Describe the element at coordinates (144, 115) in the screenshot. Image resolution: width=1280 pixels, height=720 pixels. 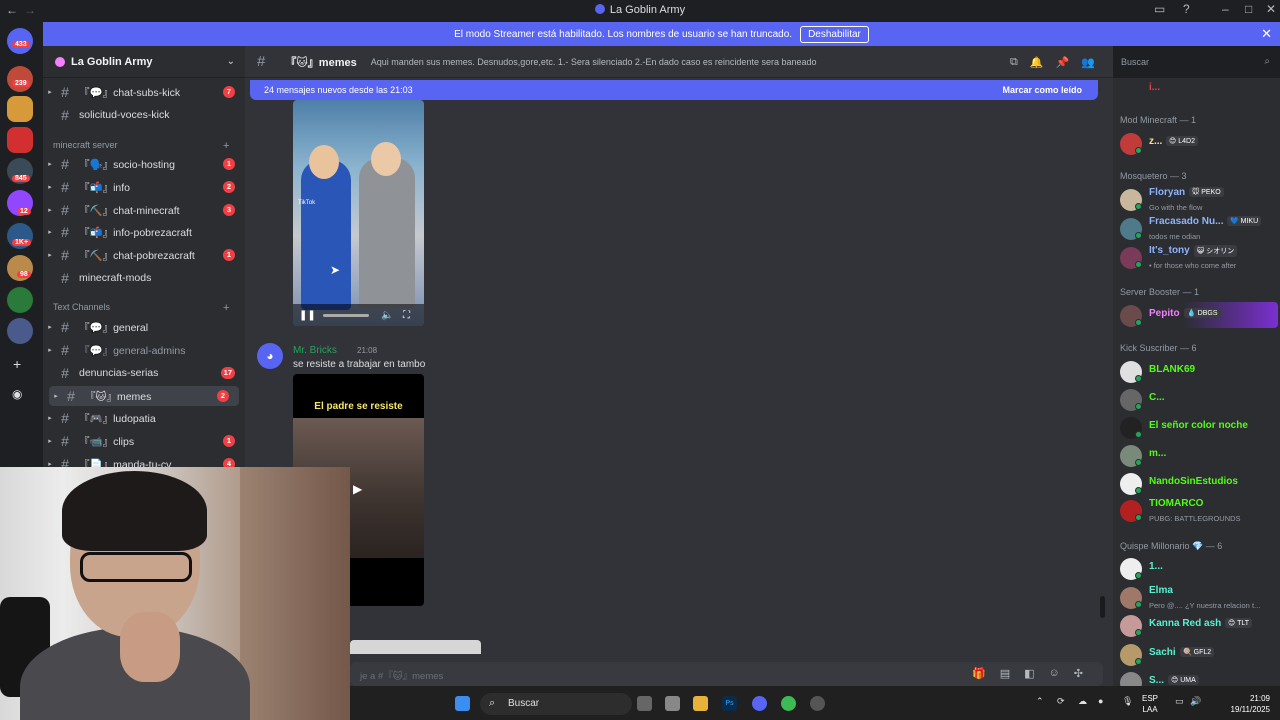
I see `sidebar-item-channel: # solicitud-voces-kick` at that location.